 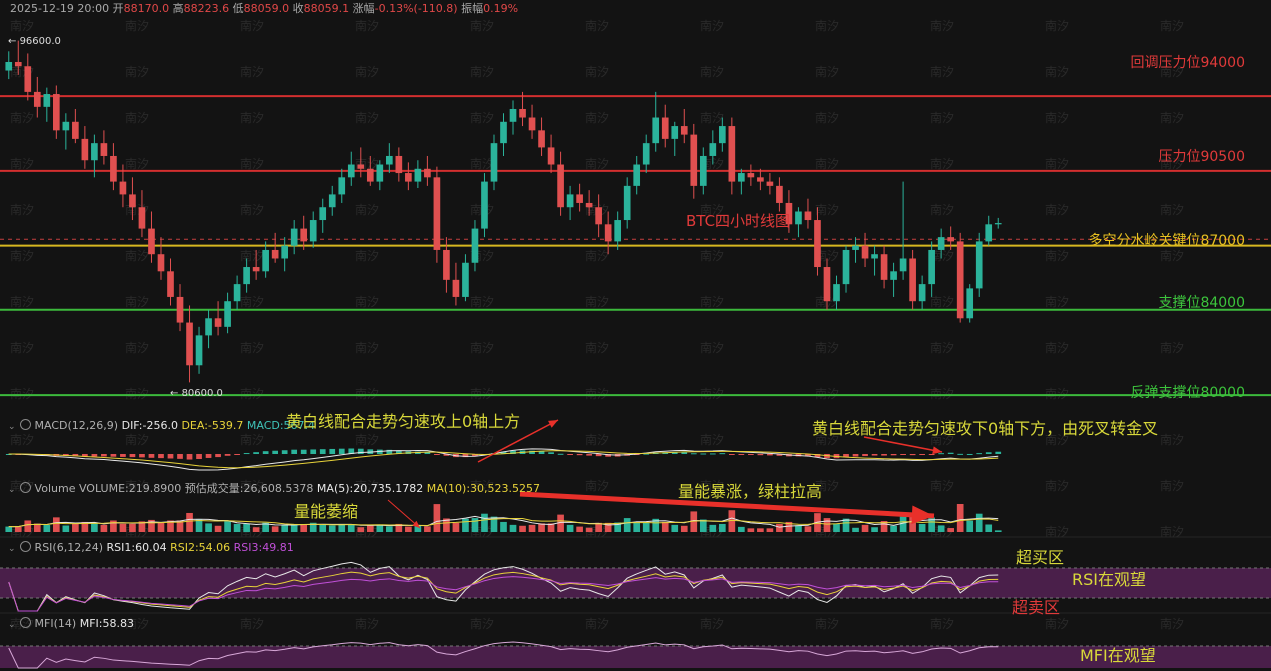 I want to click on annotation-vol-right: 量能暴涨，绿柱拉高, so click(x=750, y=491).